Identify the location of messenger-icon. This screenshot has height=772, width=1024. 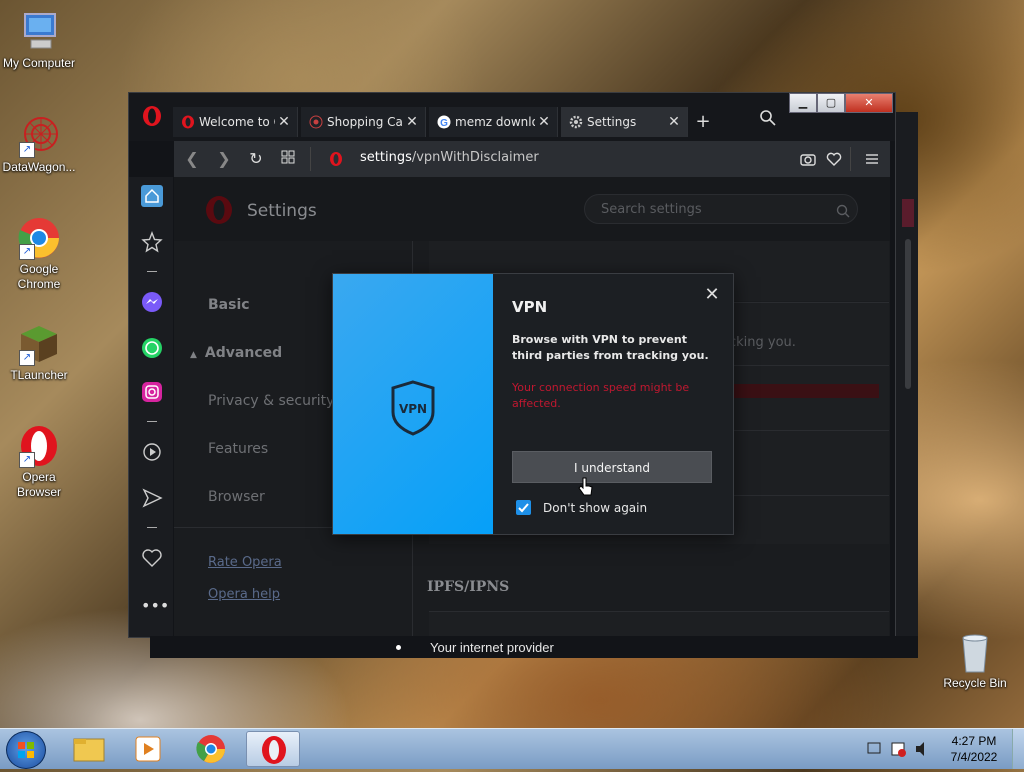
(152, 302).